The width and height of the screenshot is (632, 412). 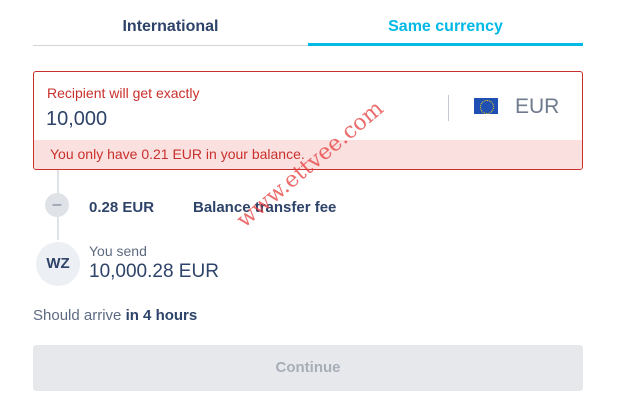 I want to click on send-label: You send, so click(x=118, y=251).